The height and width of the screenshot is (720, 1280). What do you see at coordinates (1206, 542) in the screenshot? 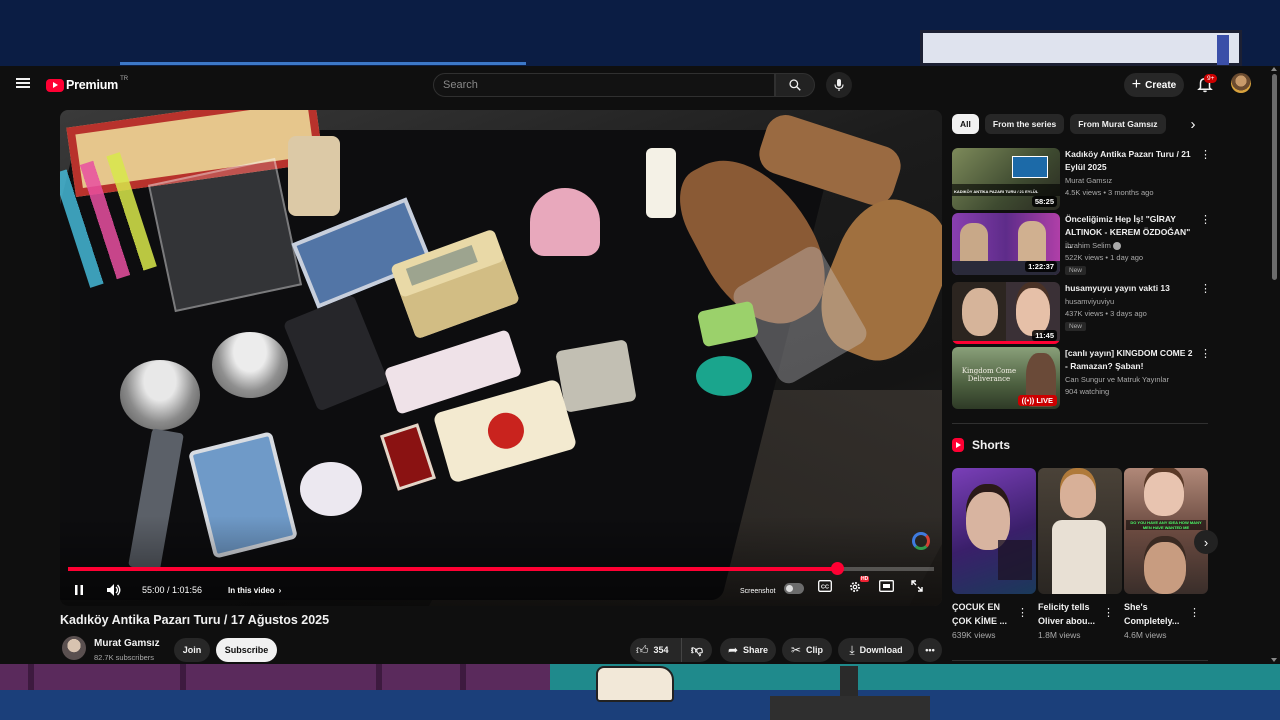
I see `shorts-next-chevron-icon: ›` at bounding box center [1206, 542].